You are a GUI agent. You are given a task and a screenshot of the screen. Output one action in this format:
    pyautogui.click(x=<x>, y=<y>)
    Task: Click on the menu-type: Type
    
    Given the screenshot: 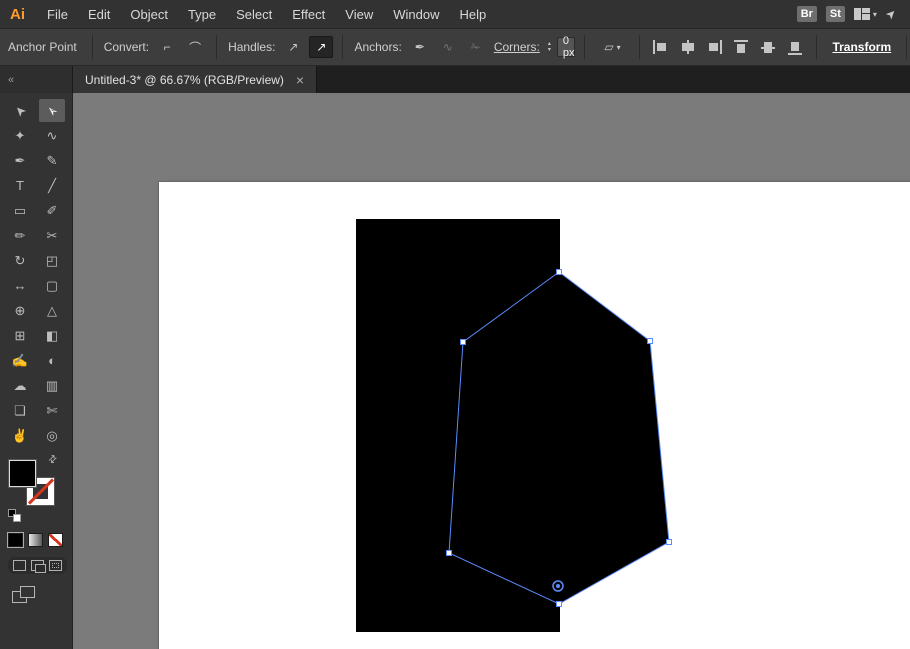 What is the action you would take?
    pyautogui.click(x=202, y=14)
    